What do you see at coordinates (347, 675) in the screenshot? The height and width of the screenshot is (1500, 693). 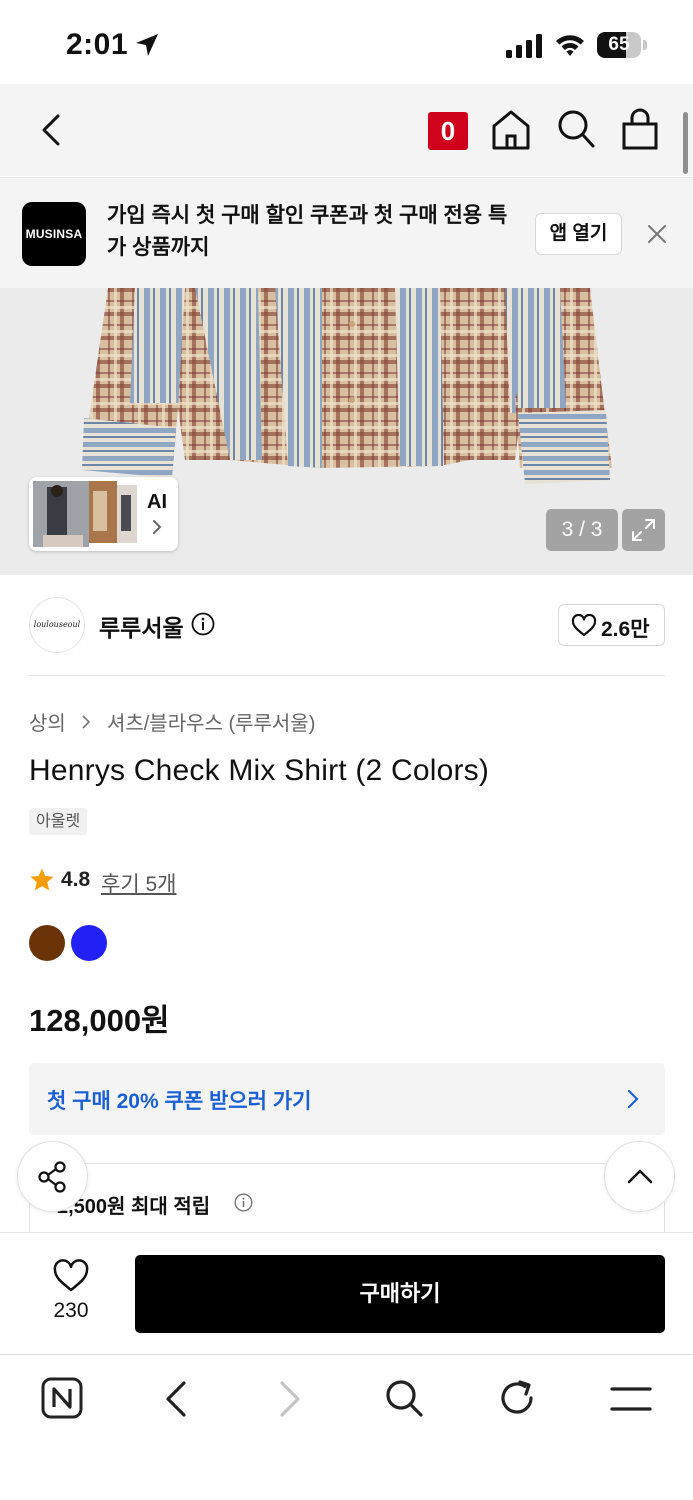 I see `divider` at bounding box center [347, 675].